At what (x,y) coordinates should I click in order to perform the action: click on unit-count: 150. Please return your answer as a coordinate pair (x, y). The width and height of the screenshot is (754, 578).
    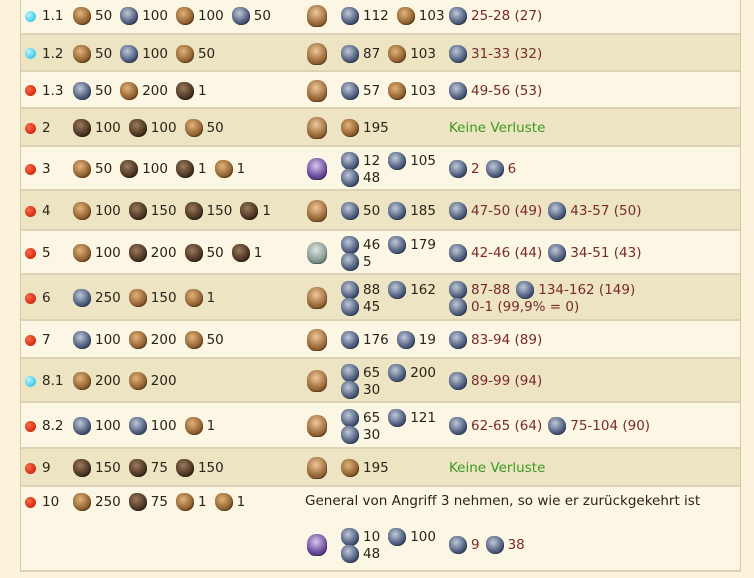
    Looking at the image, I should click on (163, 211).